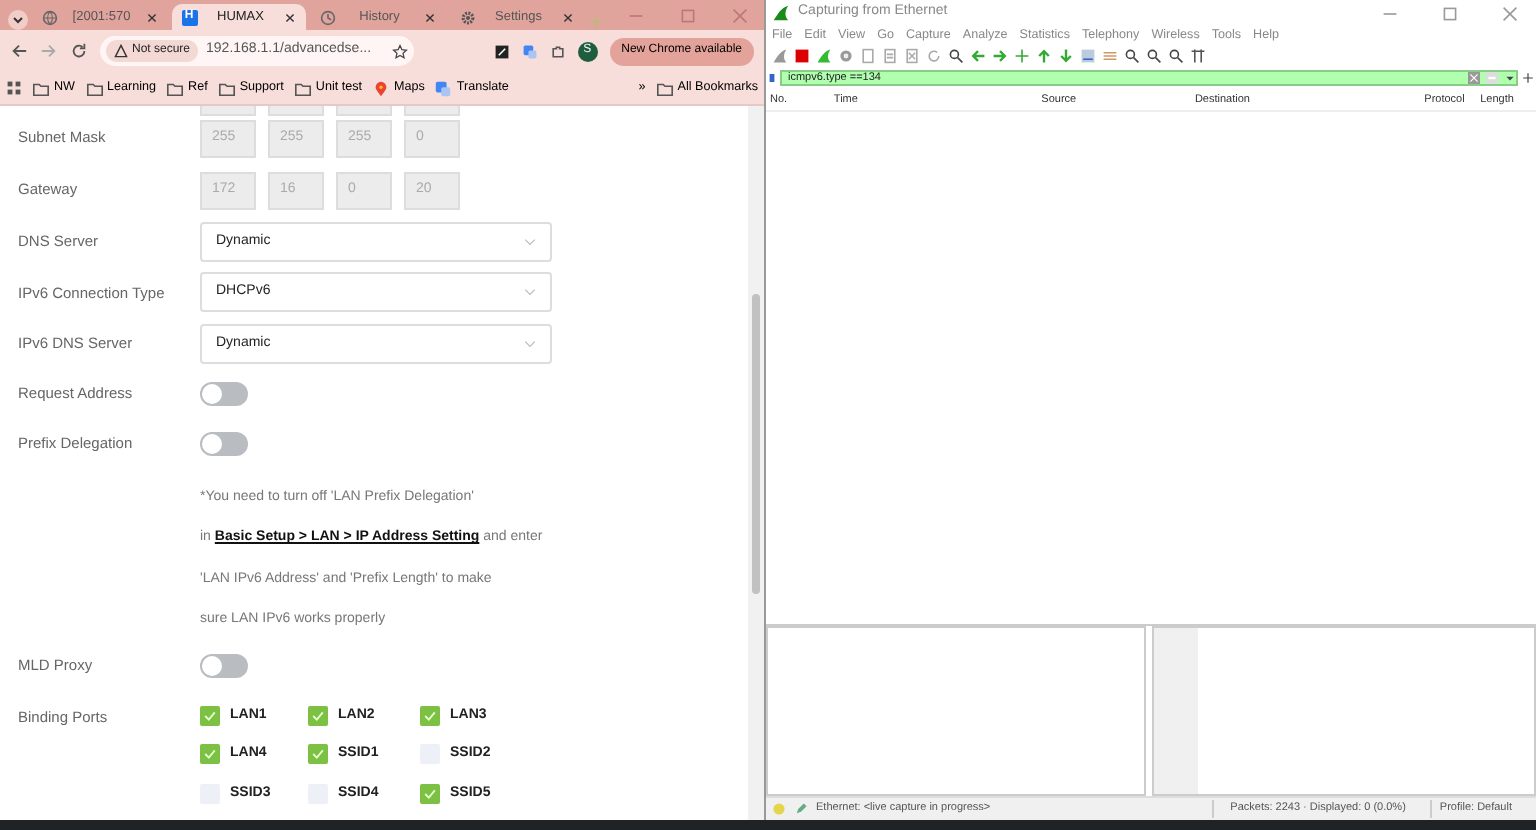  Describe the element at coordinates (772, 78) in the screenshot. I see `bookmark-icon` at that location.